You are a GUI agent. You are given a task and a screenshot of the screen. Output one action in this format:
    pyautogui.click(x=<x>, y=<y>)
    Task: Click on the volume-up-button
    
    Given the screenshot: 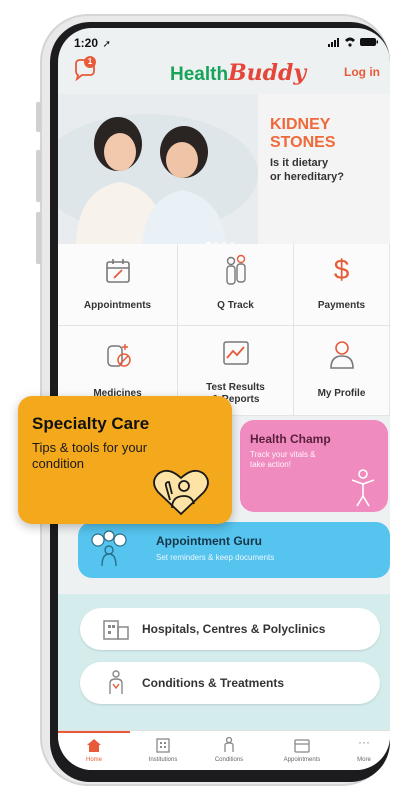 What is the action you would take?
    pyautogui.click(x=38, y=176)
    